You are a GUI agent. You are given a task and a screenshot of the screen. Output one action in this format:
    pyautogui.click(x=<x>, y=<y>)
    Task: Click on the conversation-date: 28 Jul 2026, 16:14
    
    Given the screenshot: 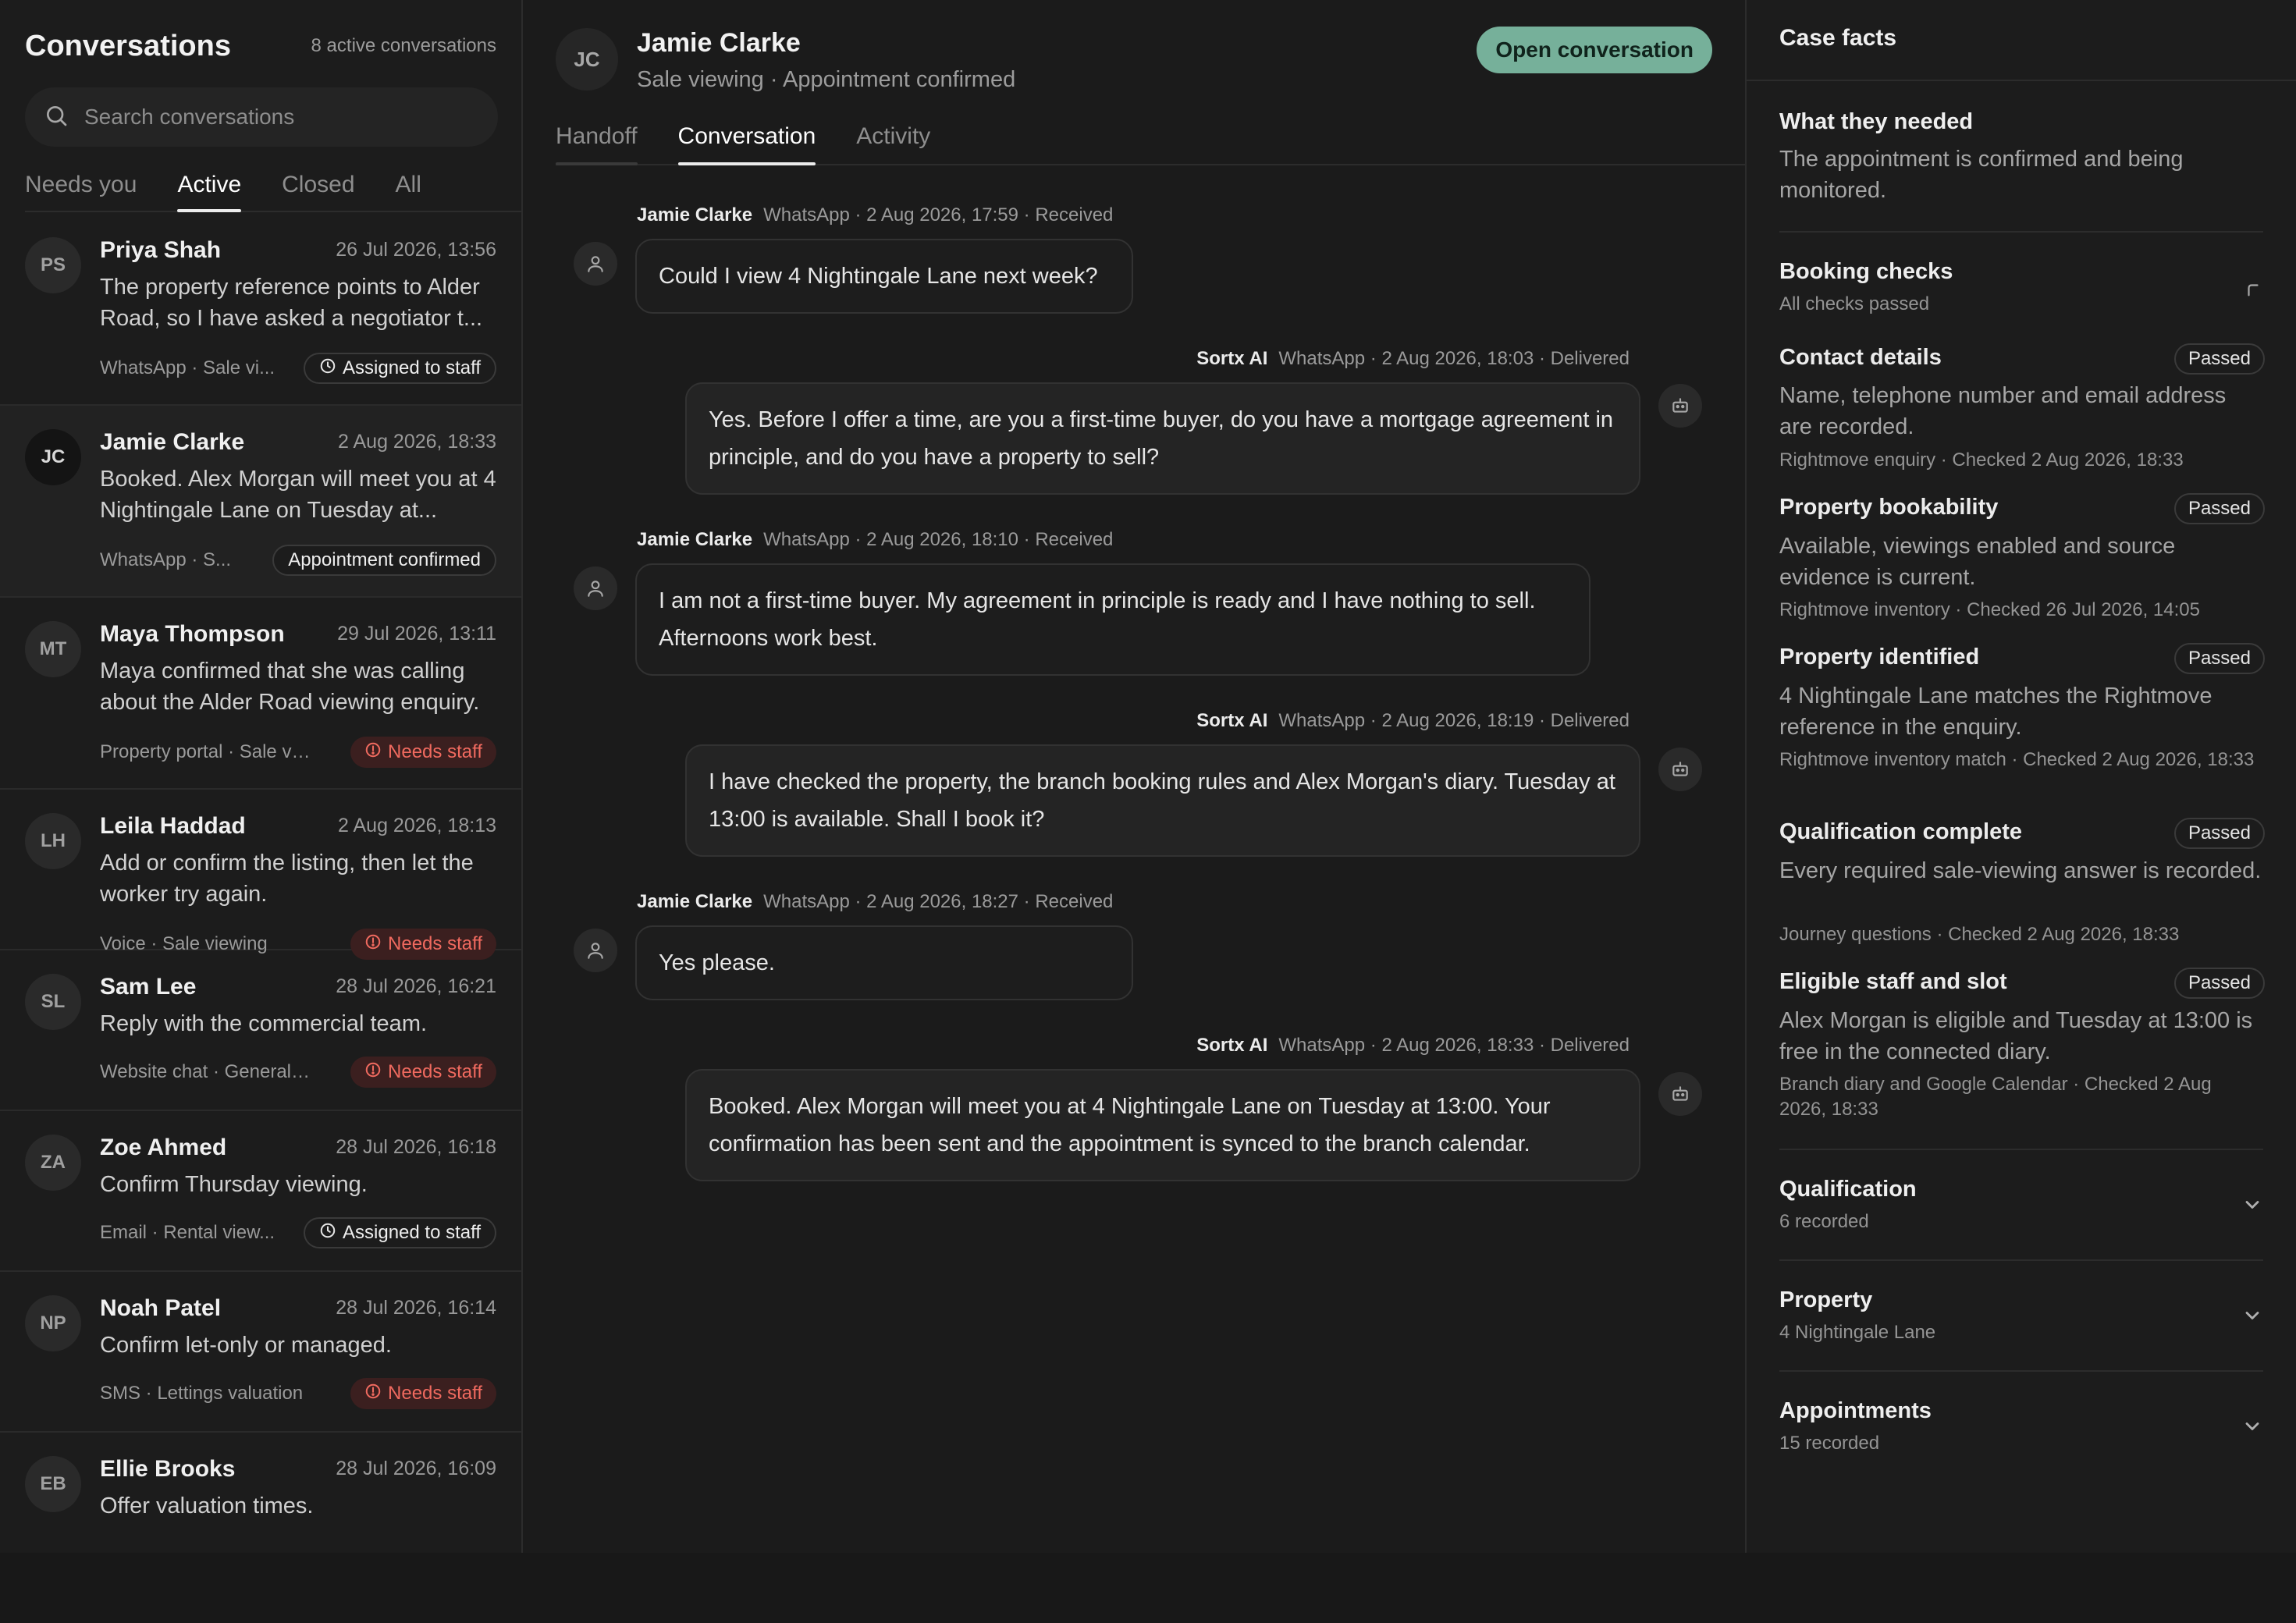 What is the action you would take?
    pyautogui.click(x=416, y=1308)
    